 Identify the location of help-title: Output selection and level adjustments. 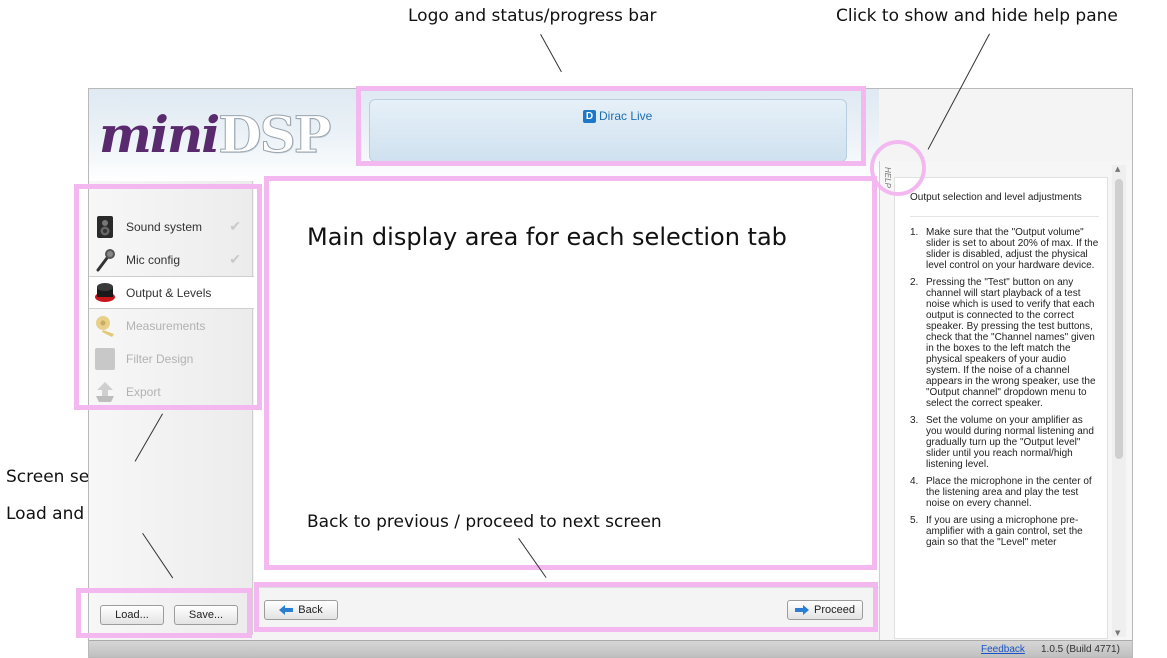
(1004, 204).